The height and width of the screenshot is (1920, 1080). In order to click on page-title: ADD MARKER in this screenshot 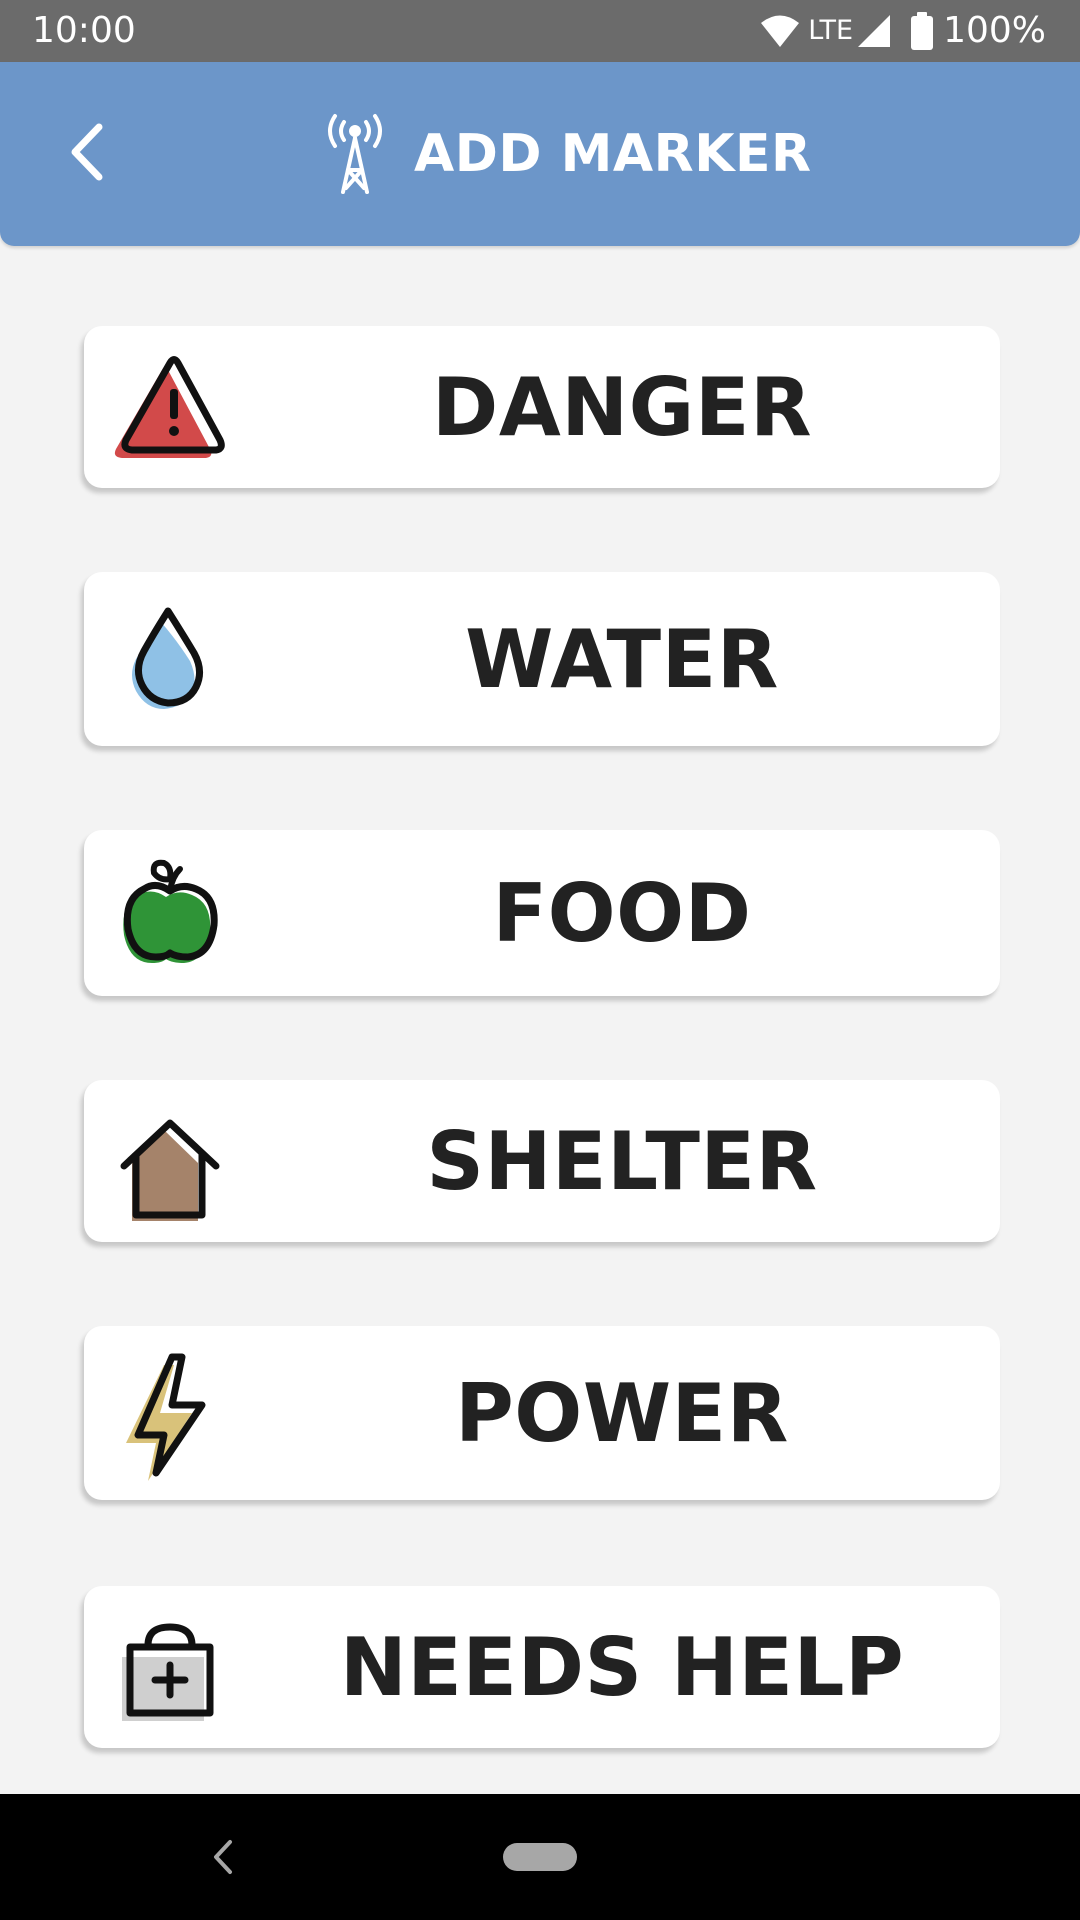, I will do `click(613, 154)`.